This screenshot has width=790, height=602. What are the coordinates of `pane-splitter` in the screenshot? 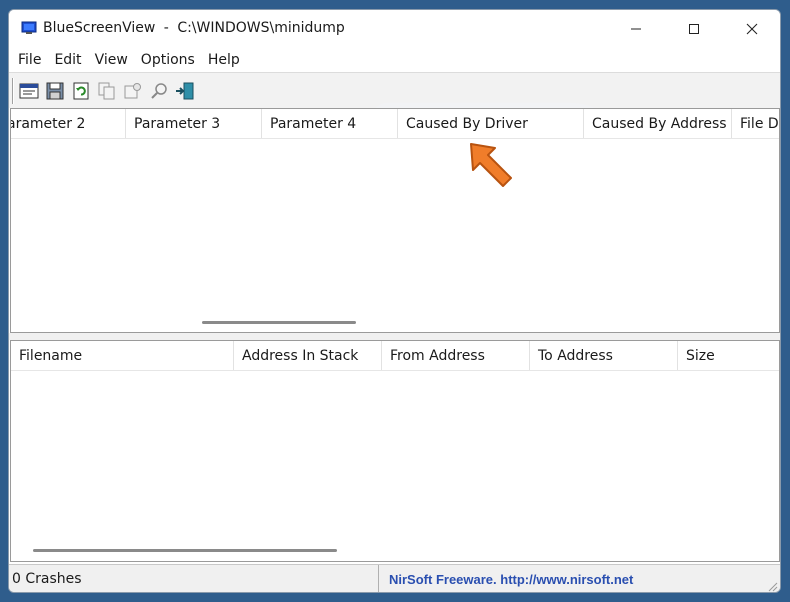 It's located at (394, 336).